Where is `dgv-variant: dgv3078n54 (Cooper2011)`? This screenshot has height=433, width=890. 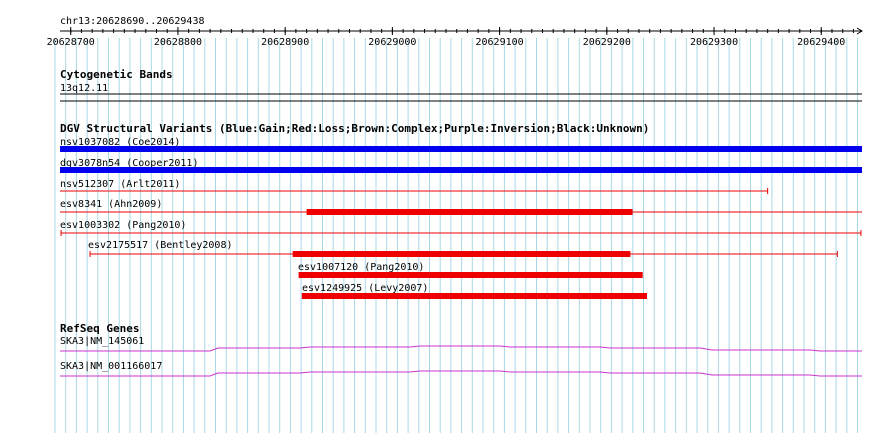
dgv-variant: dgv3078n54 (Cooper2011) is located at coordinates (461, 165).